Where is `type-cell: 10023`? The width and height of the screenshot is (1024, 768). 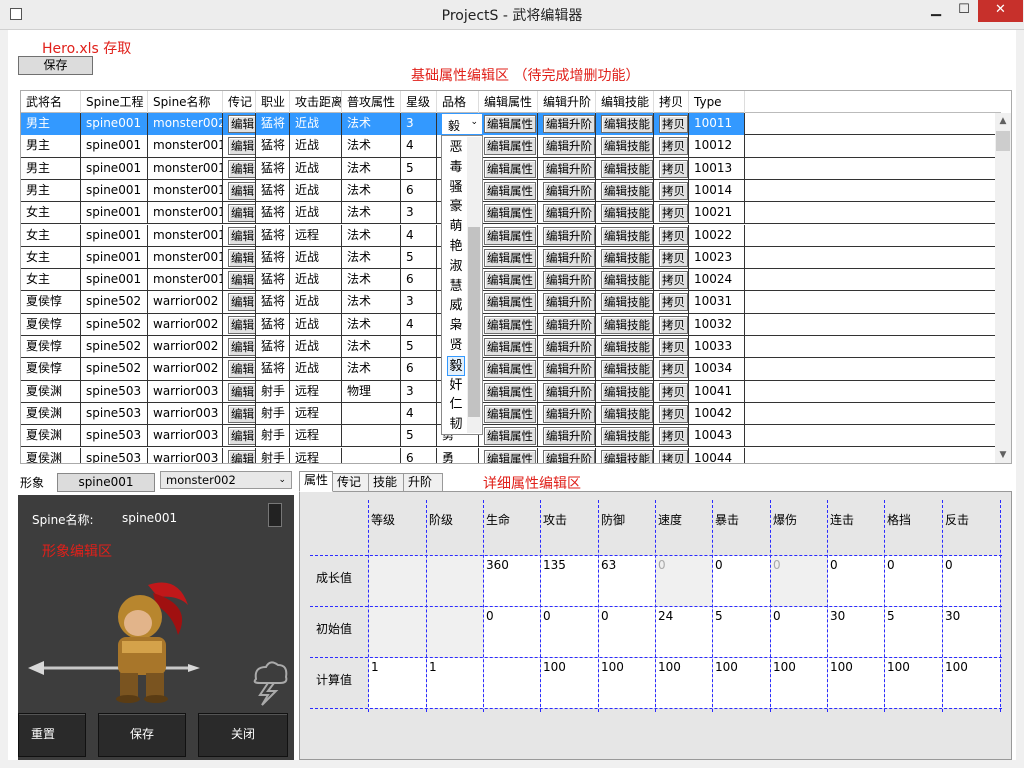 type-cell: 10023 is located at coordinates (717, 257).